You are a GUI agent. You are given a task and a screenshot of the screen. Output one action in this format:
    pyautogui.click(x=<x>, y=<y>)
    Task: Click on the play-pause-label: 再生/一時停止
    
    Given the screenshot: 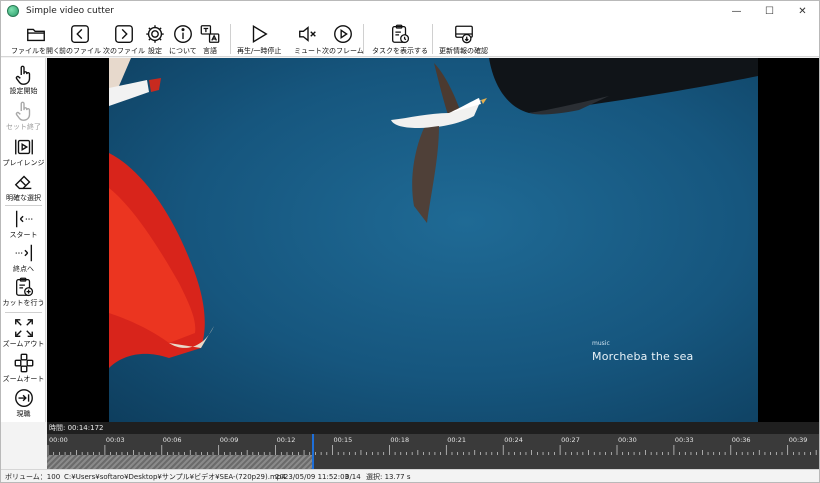 What is the action you would take?
    pyautogui.click(x=259, y=51)
    